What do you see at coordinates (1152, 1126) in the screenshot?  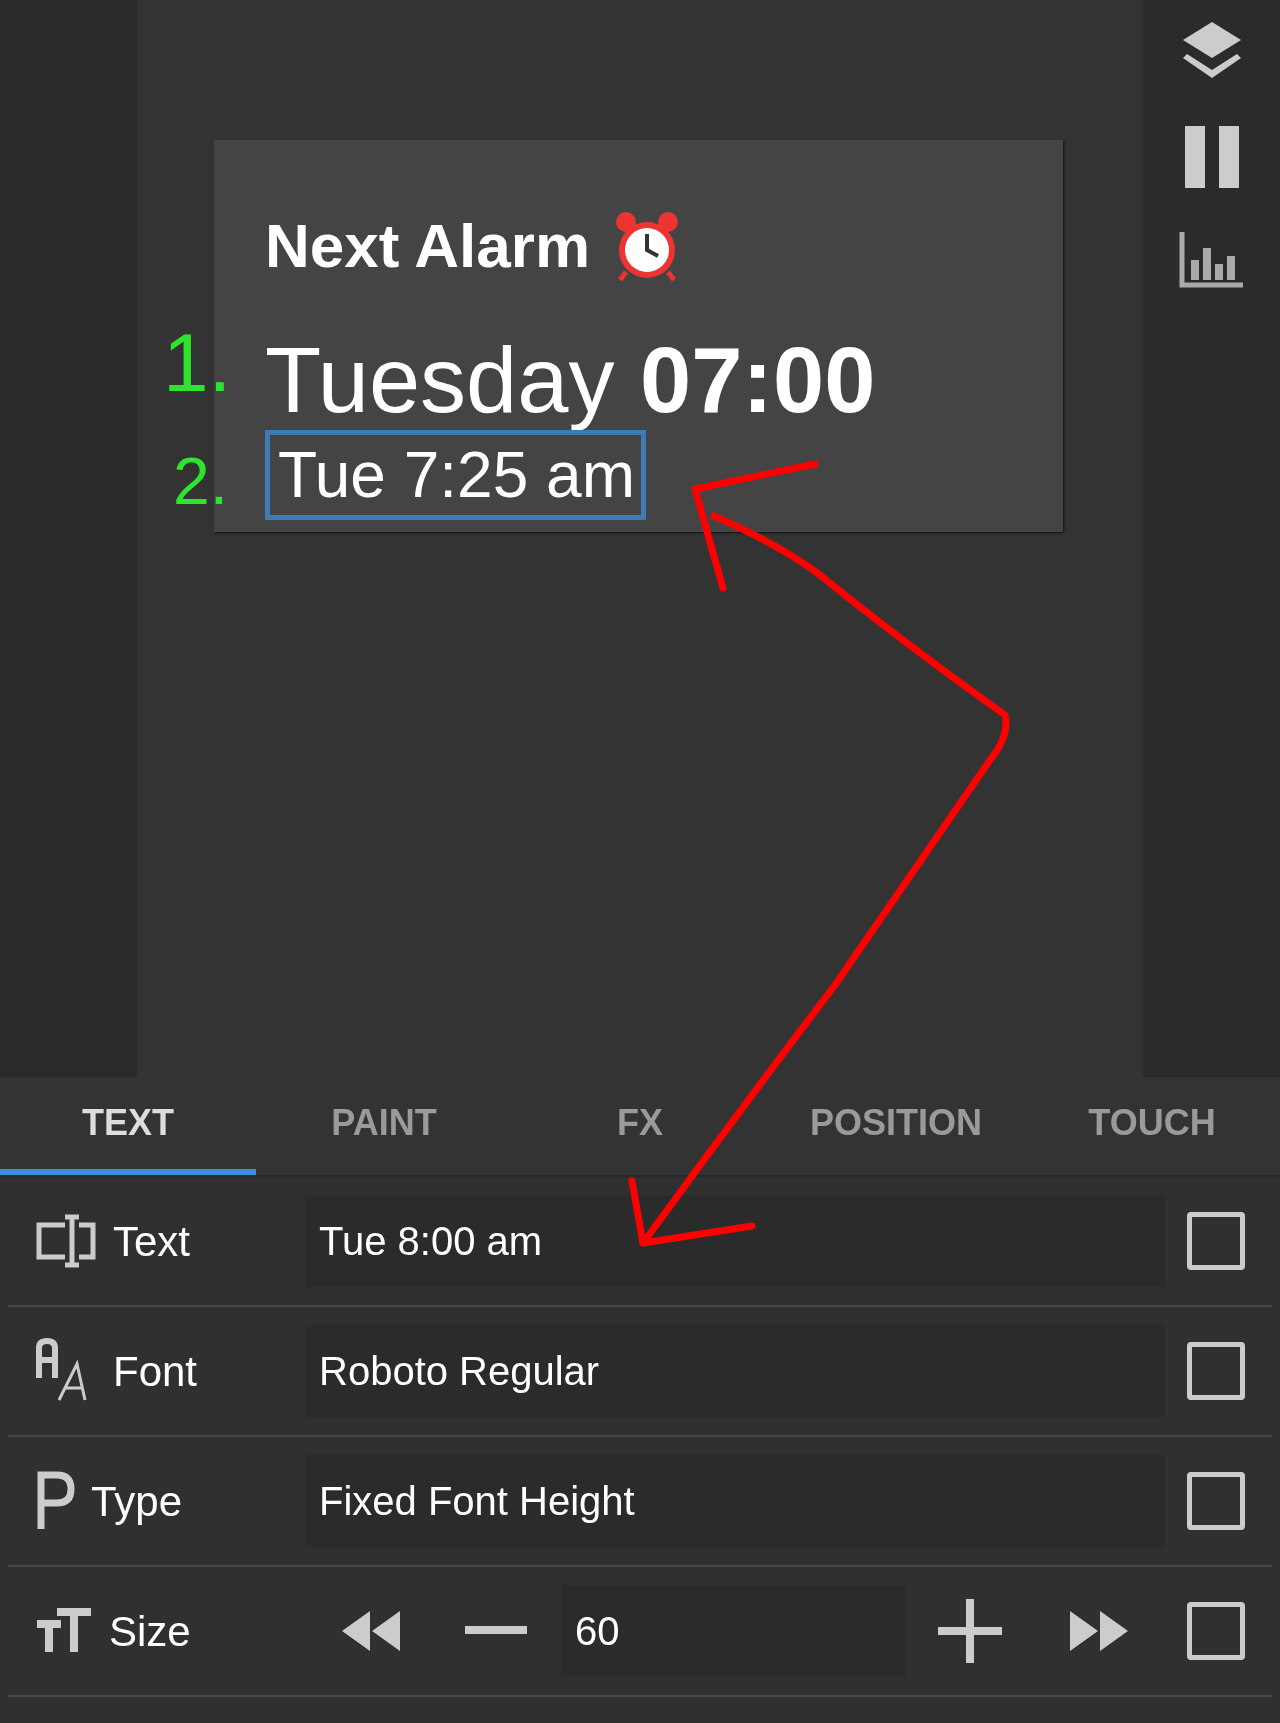 I see `tab: TOUCH` at bounding box center [1152, 1126].